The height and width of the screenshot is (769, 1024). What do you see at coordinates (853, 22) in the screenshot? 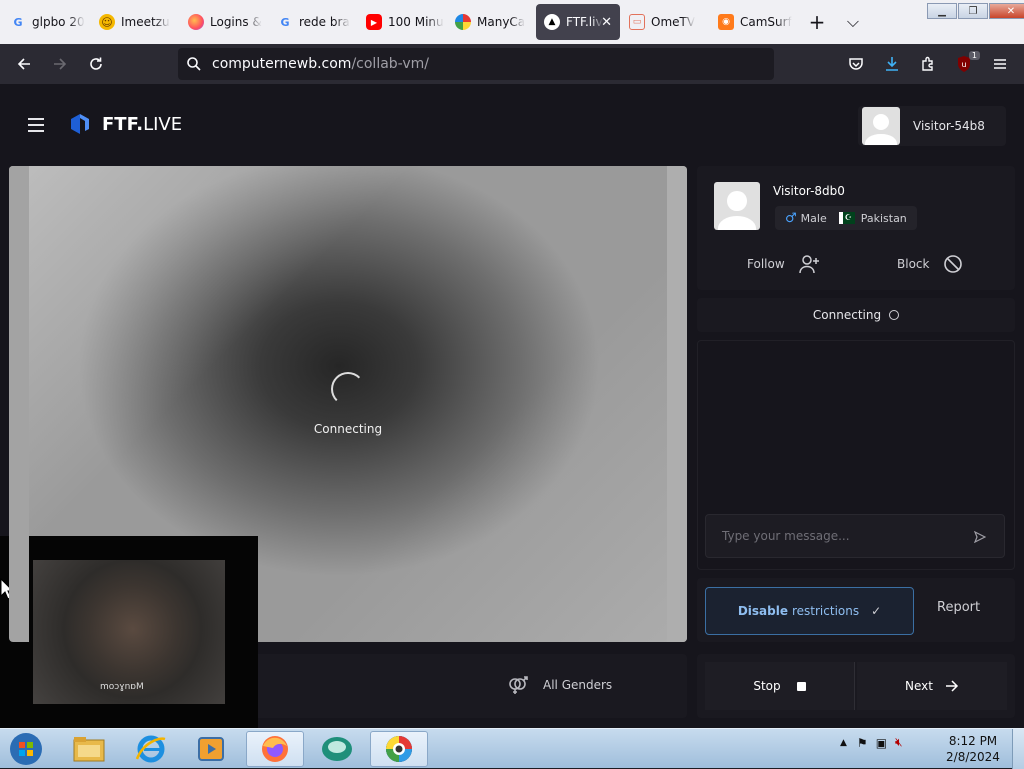
I see `list-all-tabs-button: ⌵` at bounding box center [853, 22].